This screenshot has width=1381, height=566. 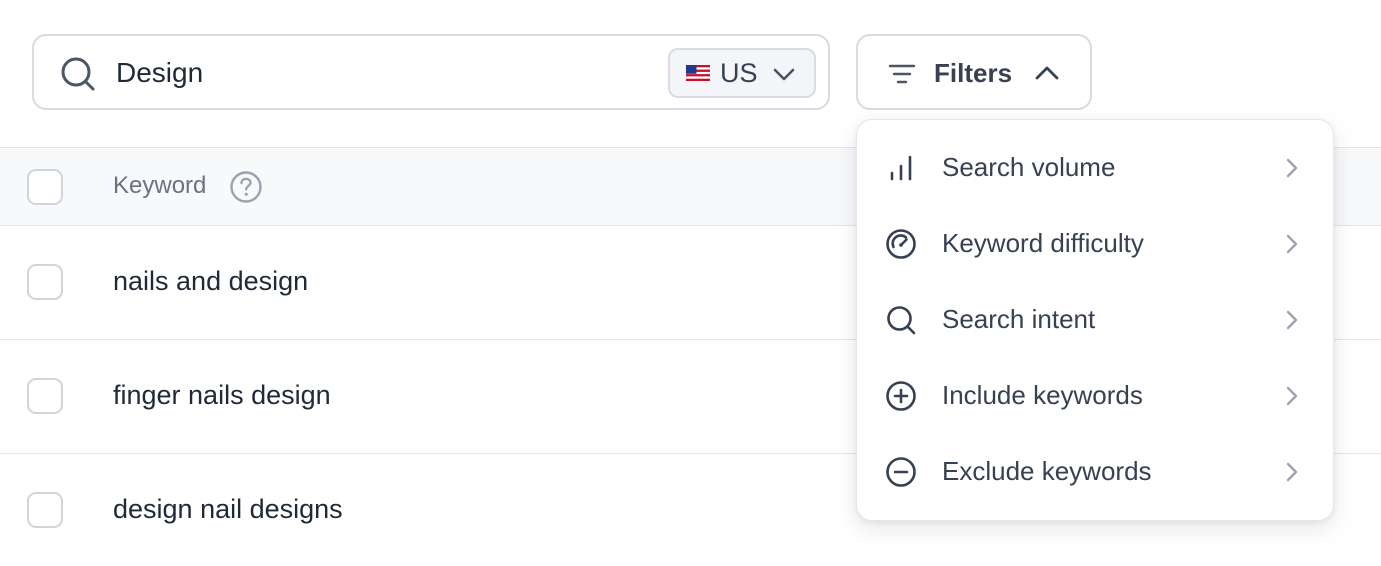 What do you see at coordinates (1043, 243) in the screenshot?
I see `menu-item-label: Keyword difficulty` at bounding box center [1043, 243].